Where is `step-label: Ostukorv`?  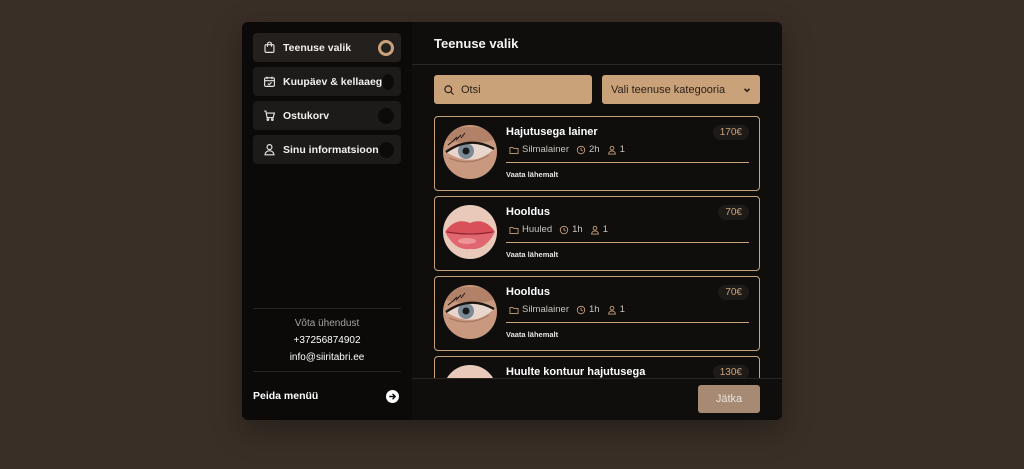 step-label: Ostukorv is located at coordinates (306, 115).